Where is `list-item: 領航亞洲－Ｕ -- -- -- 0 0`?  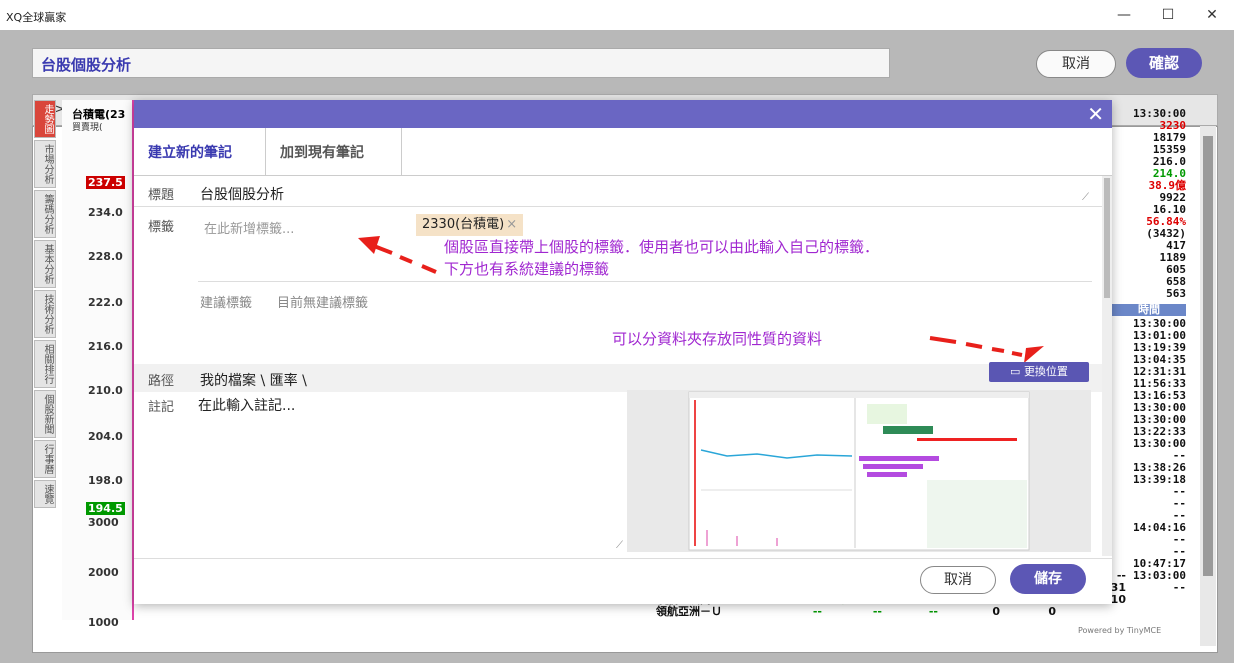 list-item: 領航亞洲－Ｕ -- -- -- 0 0 is located at coordinates (926, 612).